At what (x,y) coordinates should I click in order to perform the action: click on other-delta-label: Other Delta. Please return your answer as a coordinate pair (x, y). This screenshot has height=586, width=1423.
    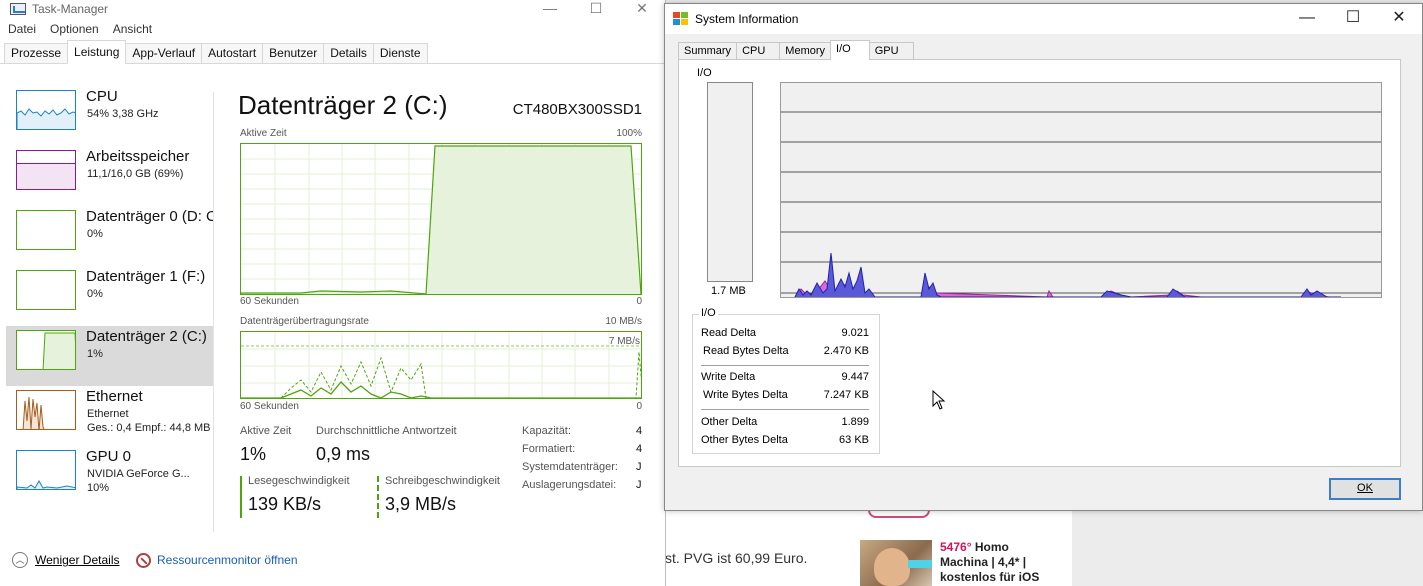
    Looking at the image, I should click on (729, 422).